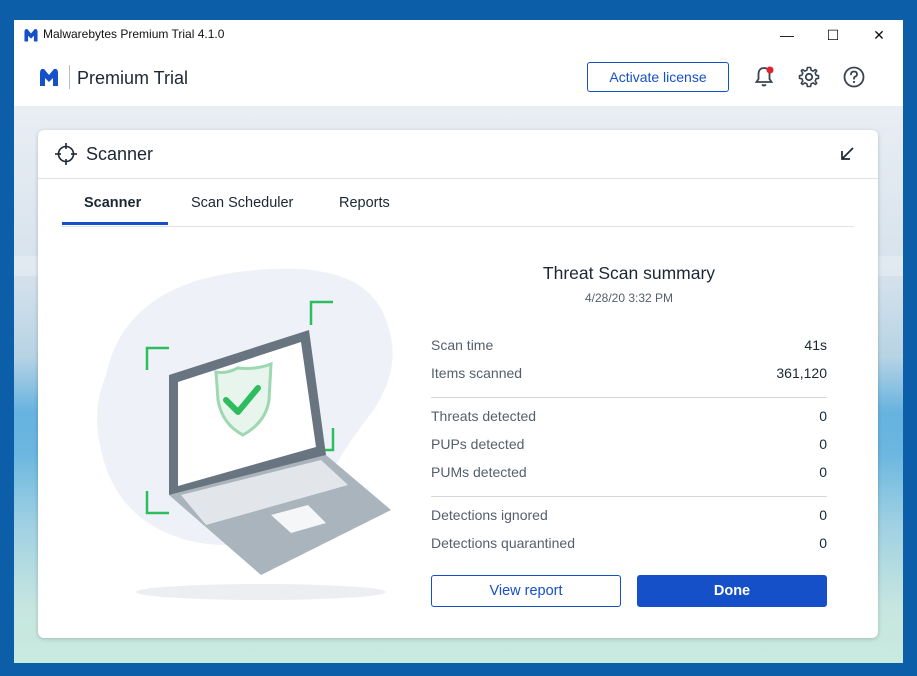 Image resolution: width=917 pixels, height=676 pixels. What do you see at coordinates (787, 35) in the screenshot?
I see `minimize-button: —` at bounding box center [787, 35].